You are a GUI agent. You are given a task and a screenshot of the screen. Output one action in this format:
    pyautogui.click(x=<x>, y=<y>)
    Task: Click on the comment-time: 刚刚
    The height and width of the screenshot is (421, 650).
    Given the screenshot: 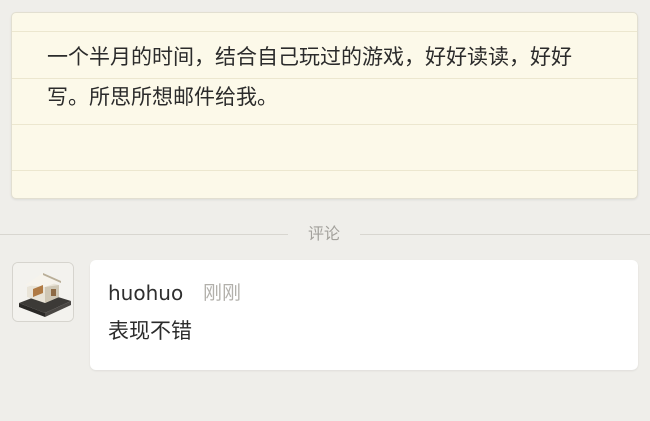 What is the action you would take?
    pyautogui.click(x=222, y=293)
    